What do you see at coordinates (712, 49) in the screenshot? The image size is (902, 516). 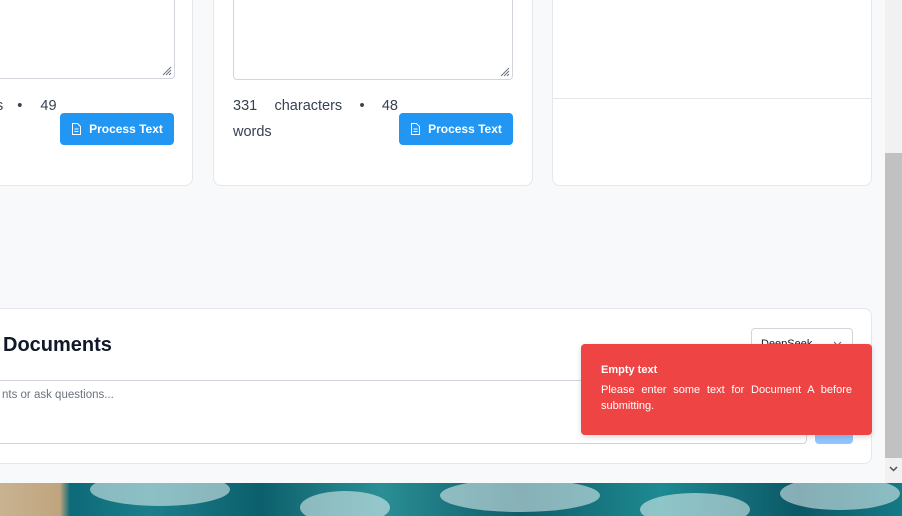 I see `result-output-area` at bounding box center [712, 49].